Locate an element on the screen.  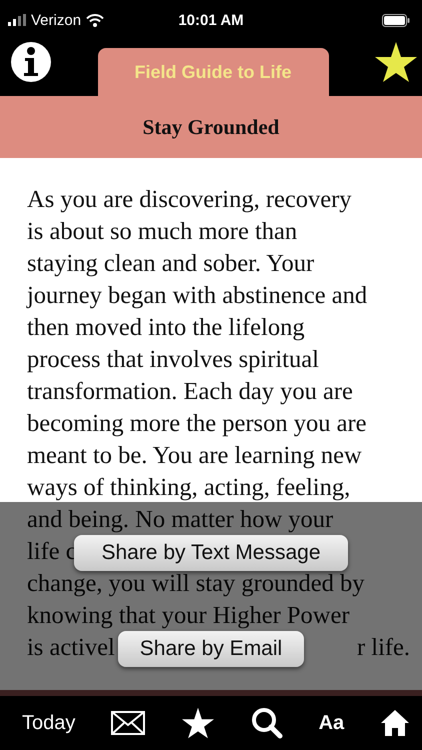
body-text-line: becoming more the person you are is located at coordinates (196, 423).